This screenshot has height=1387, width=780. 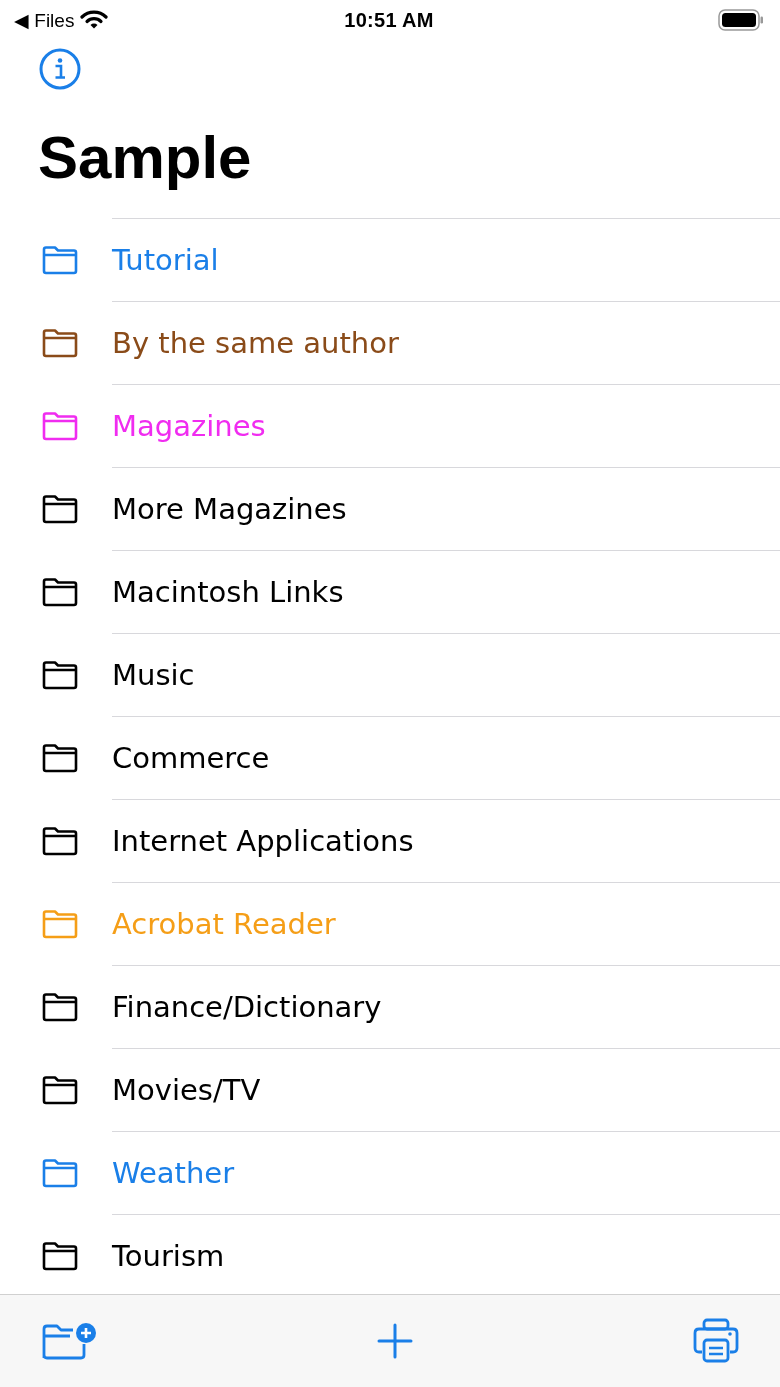 What do you see at coordinates (390, 1006) in the screenshot?
I see `folder-row: Finance/Dictionary` at bounding box center [390, 1006].